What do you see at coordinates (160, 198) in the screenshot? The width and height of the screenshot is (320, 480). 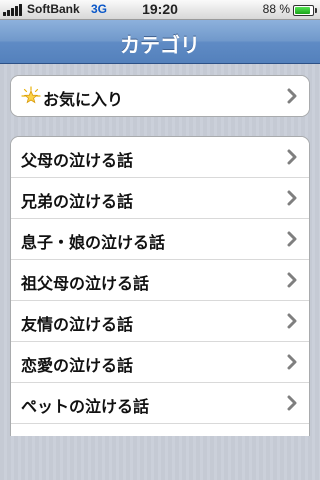 I see `category-row: 兄弟の泣ける話` at bounding box center [160, 198].